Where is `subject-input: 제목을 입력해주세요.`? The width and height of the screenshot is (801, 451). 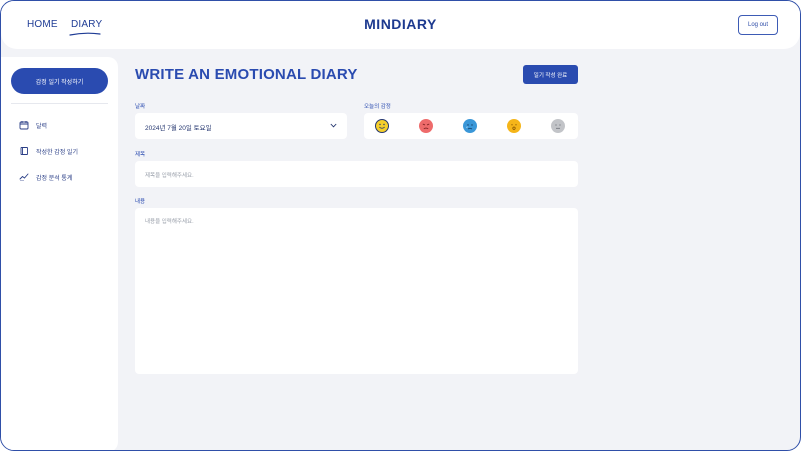 subject-input: 제목을 입력해주세요. is located at coordinates (356, 174).